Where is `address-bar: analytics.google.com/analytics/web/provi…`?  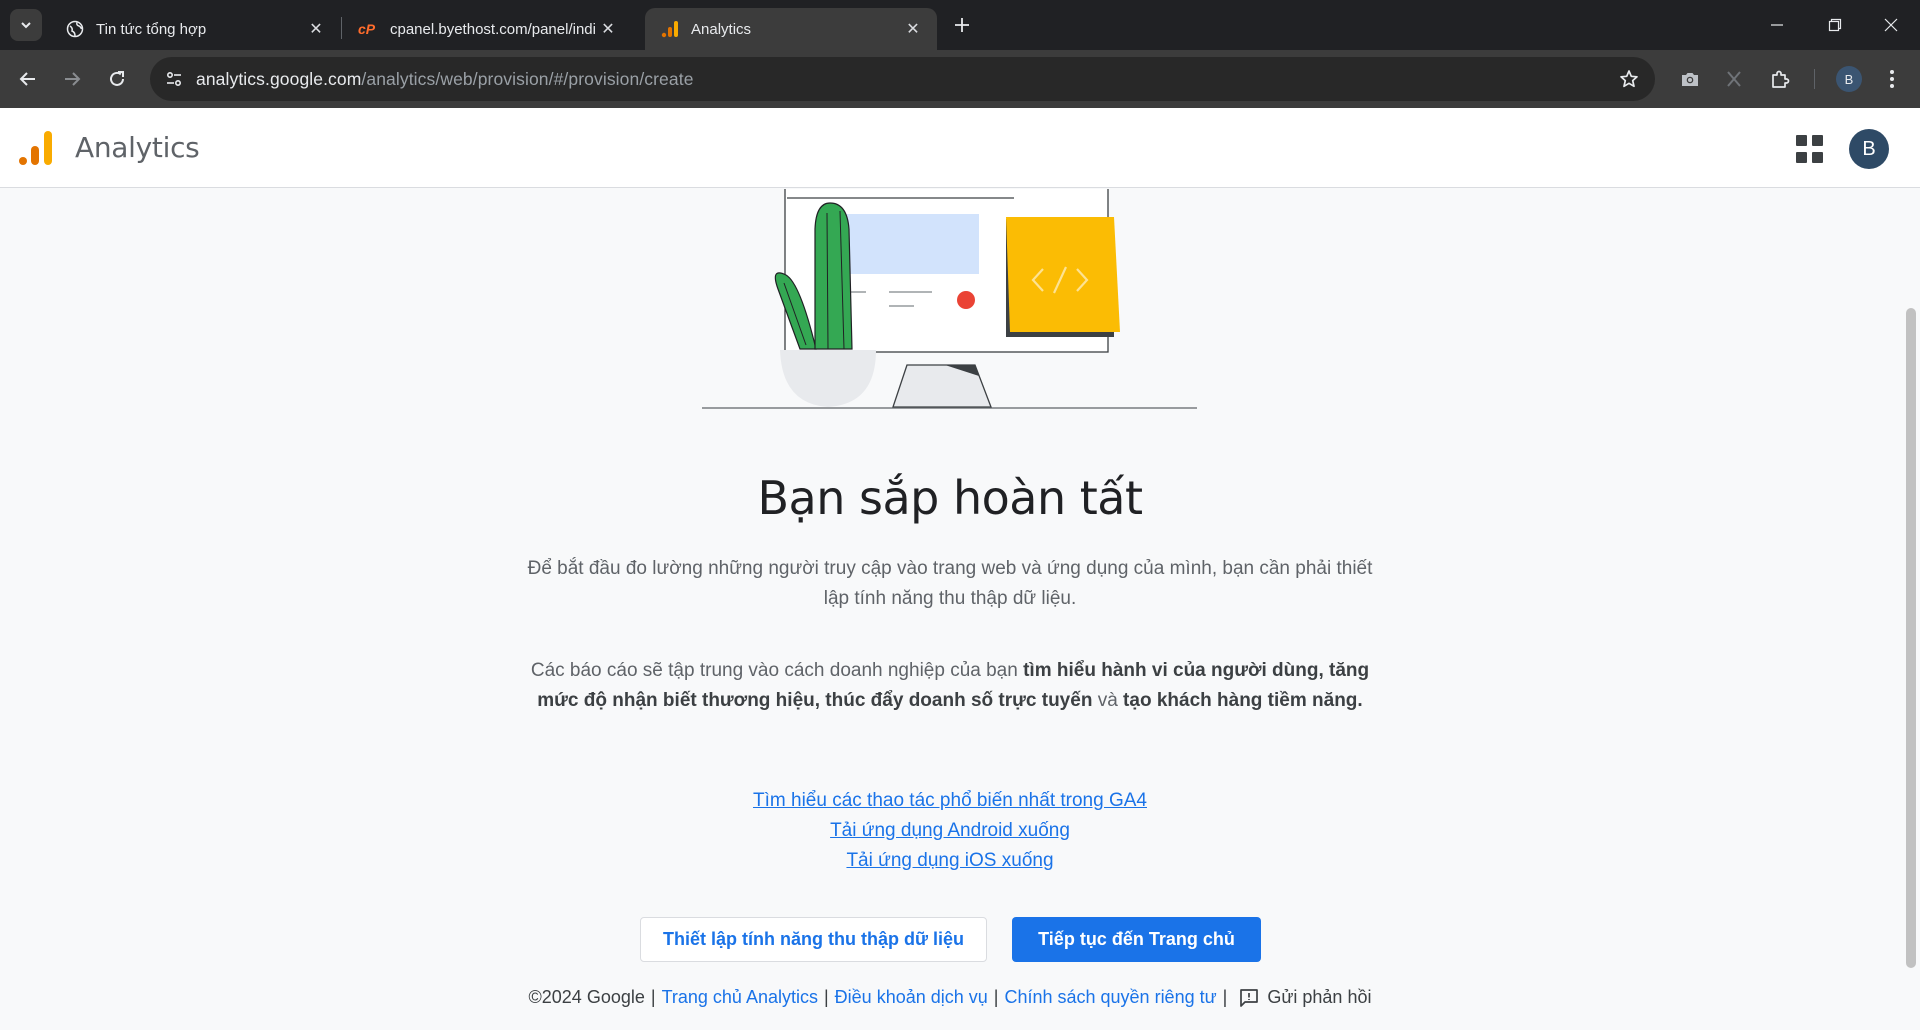
address-bar: analytics.google.com/analytics/web/provi… is located at coordinates (902, 79).